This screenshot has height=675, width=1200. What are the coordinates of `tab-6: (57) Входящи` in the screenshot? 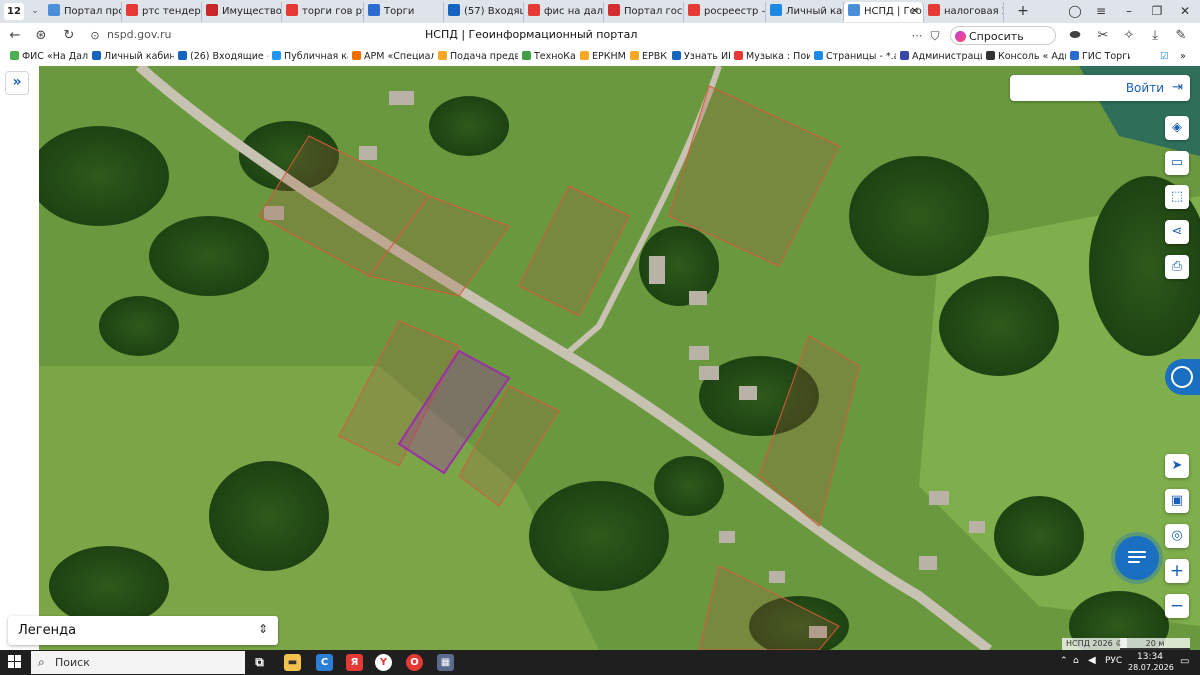 It's located at (484, 12).